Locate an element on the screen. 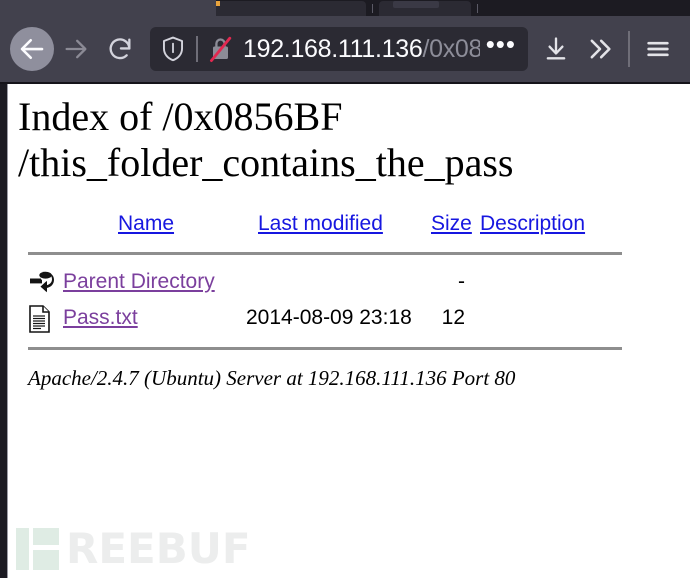 The width and height of the screenshot is (690, 580). file-size-cell: 12 is located at coordinates (453, 317).